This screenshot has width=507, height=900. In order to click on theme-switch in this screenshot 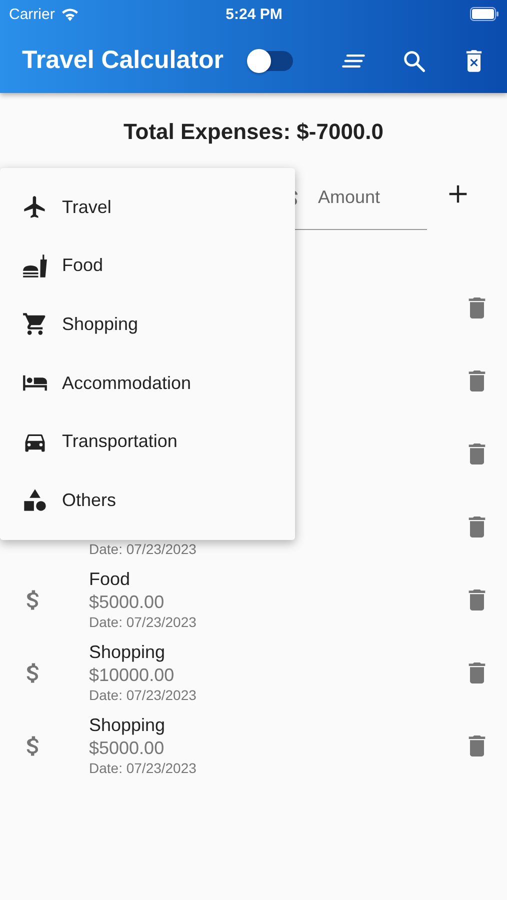, I will do `click(271, 60)`.